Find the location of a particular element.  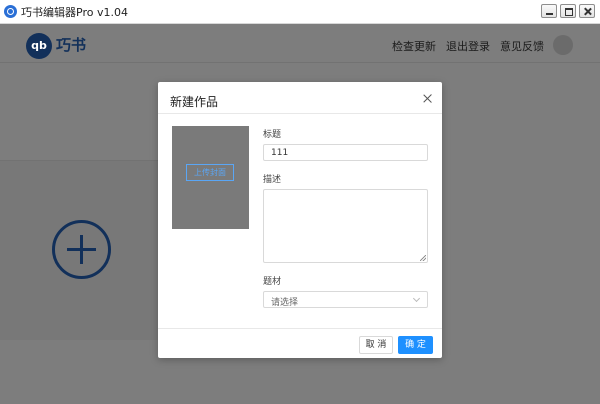

dialog-title: 新建作品 is located at coordinates (194, 102).